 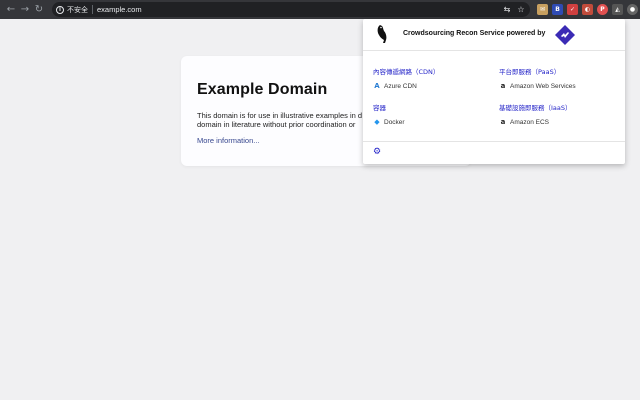 What do you see at coordinates (557, 9) in the screenshot?
I see `extension-icon: B` at bounding box center [557, 9].